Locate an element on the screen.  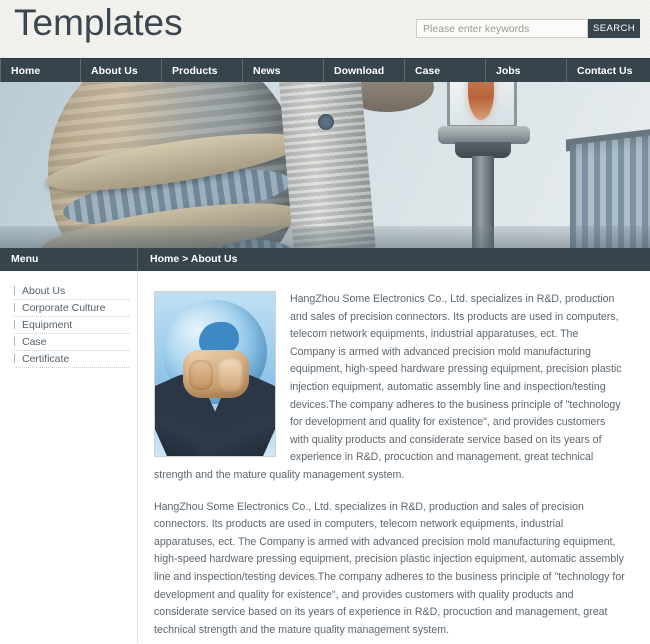
handshake-grip is located at coordinates (216, 374).